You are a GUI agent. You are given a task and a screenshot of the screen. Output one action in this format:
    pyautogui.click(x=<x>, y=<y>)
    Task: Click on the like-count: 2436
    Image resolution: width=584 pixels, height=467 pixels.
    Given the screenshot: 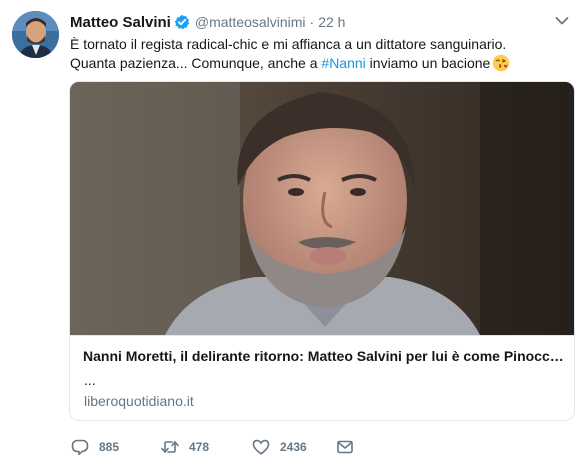 What is the action you would take?
    pyautogui.click(x=293, y=447)
    